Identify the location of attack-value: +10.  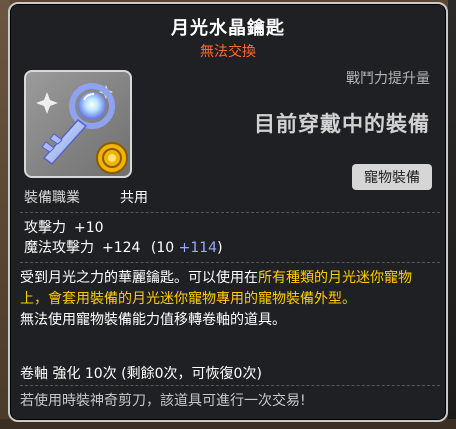
(89, 228).